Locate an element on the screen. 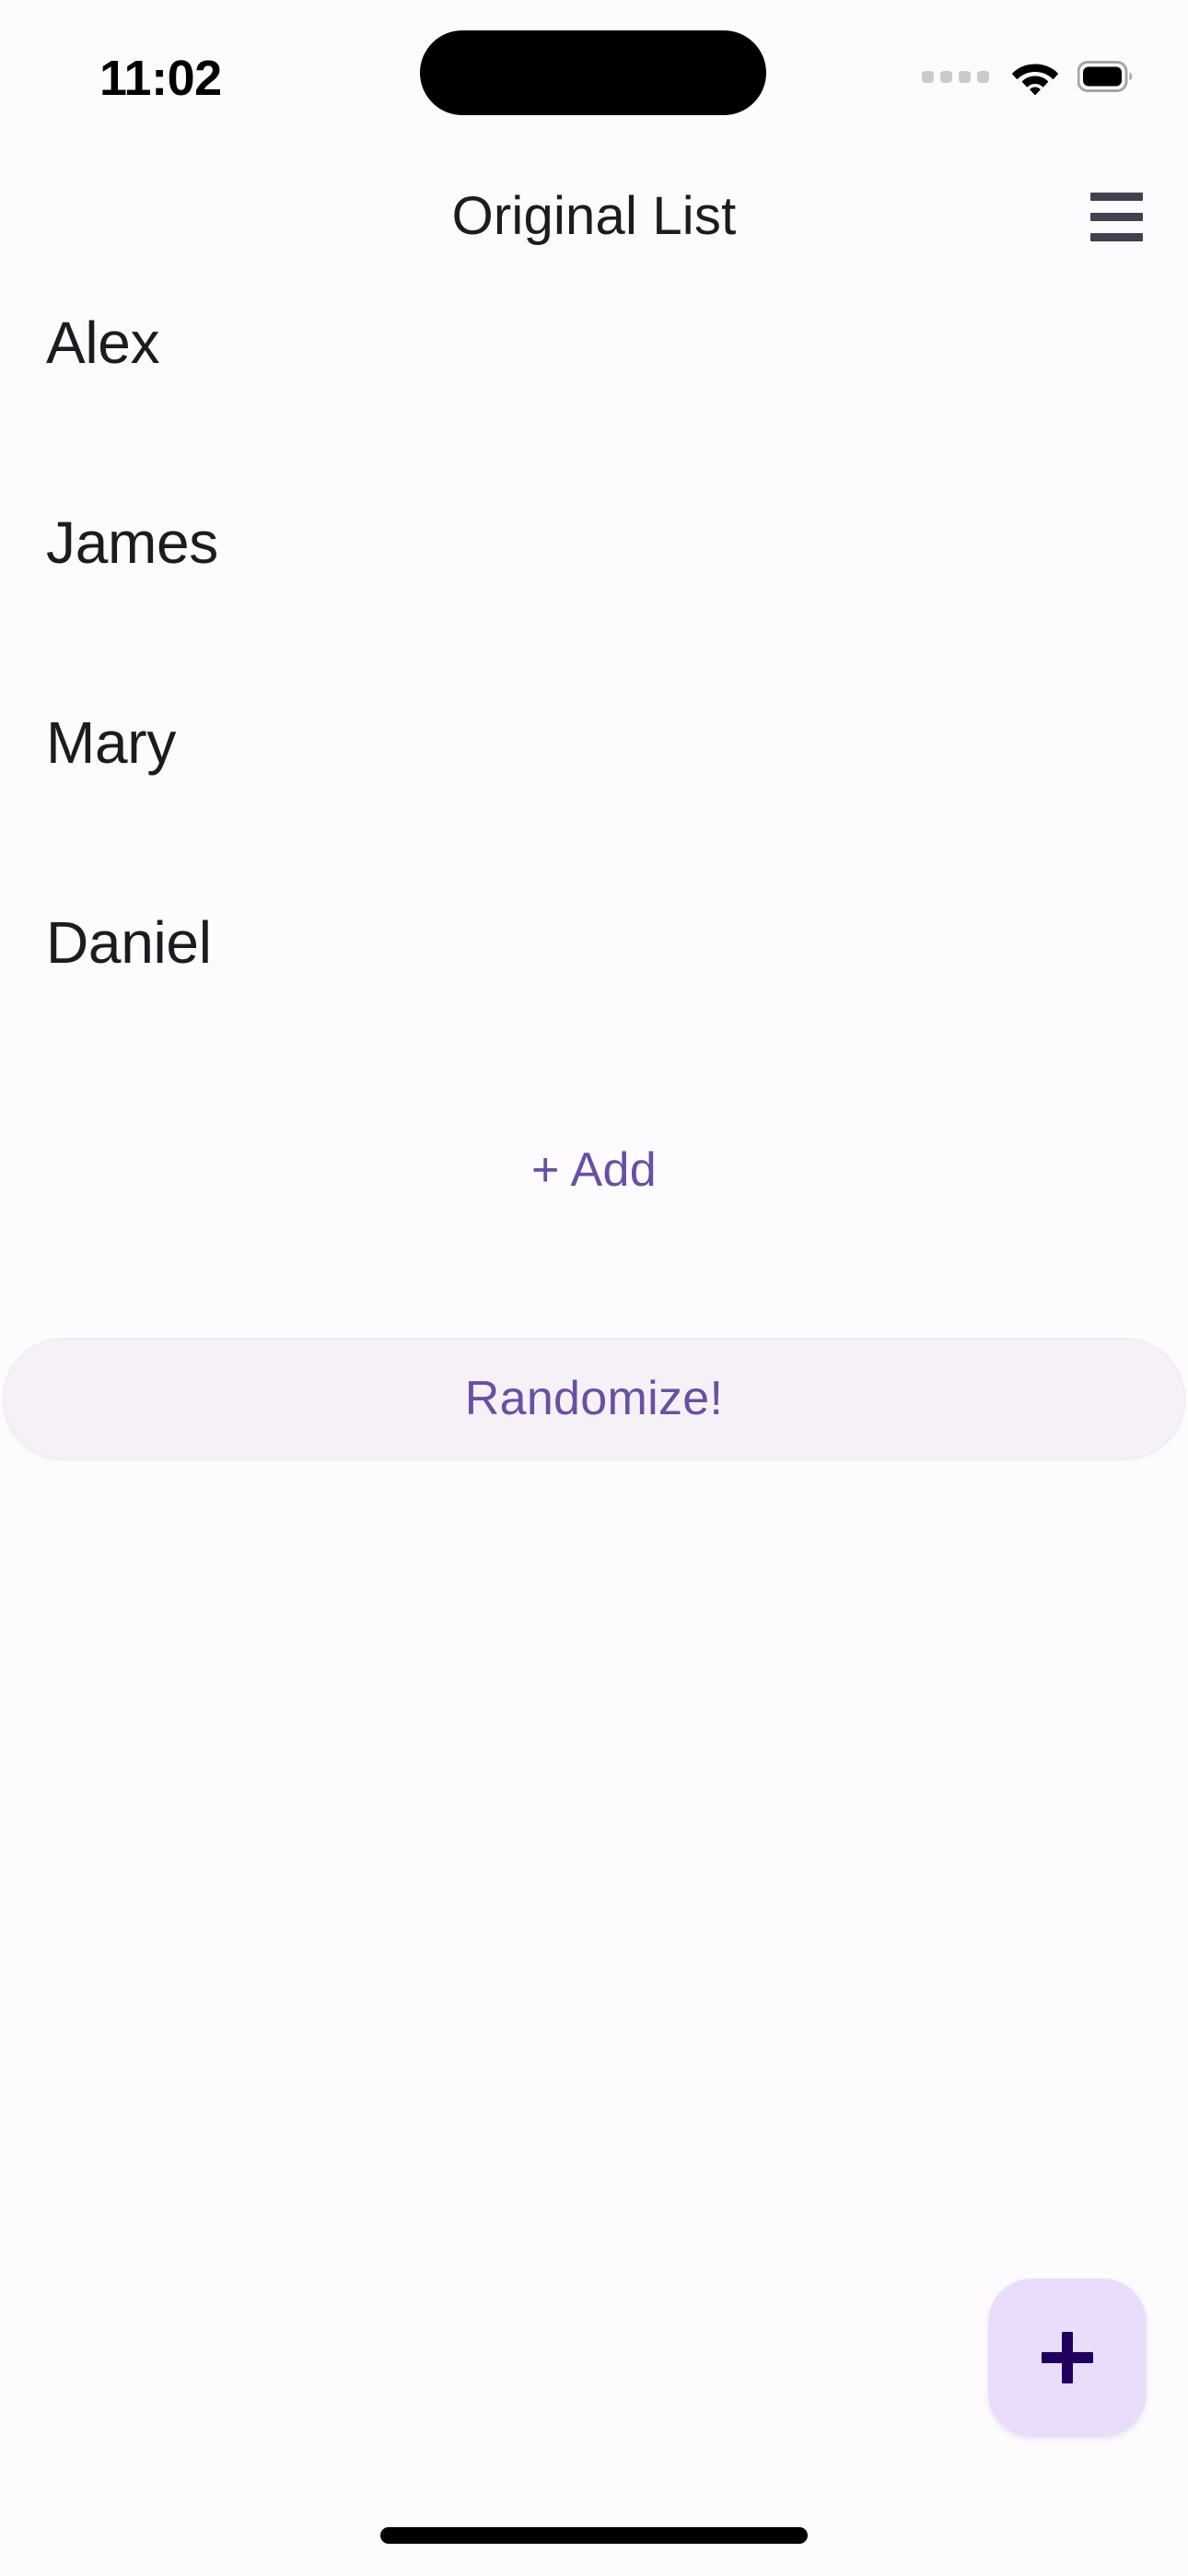 This screenshot has width=1188, height=2576. randomize-button: Randomize! is located at coordinates (594, 1398).